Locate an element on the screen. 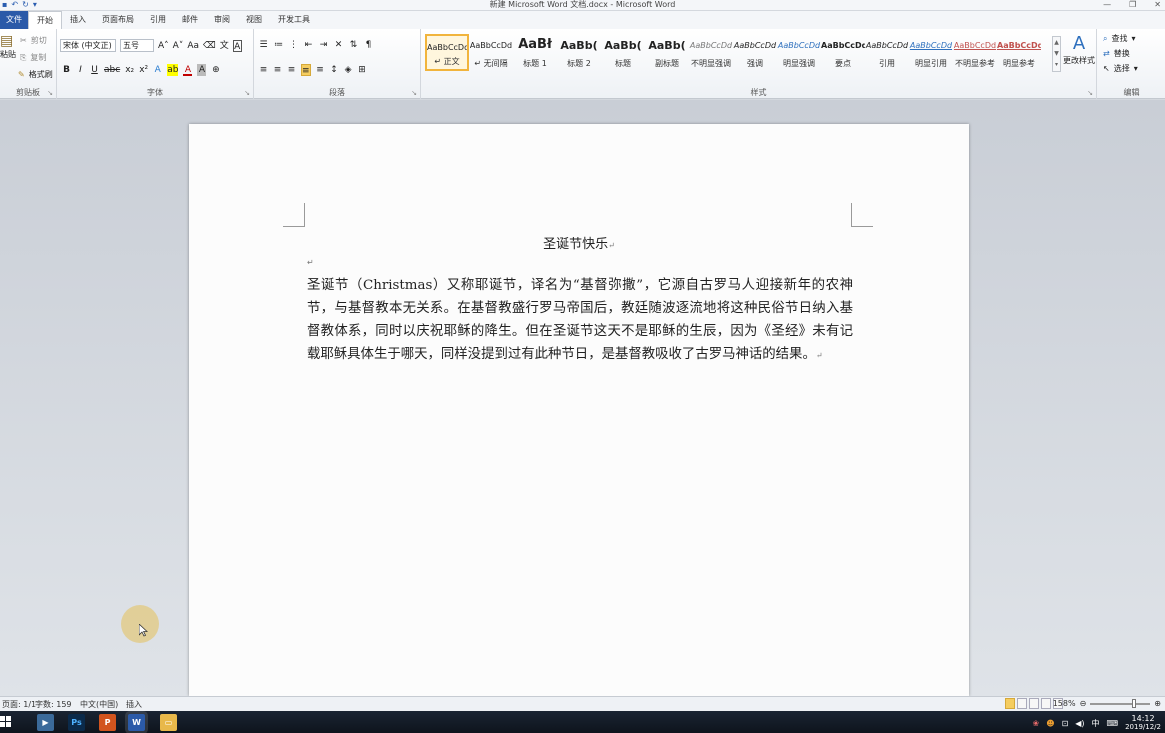  zoom-out-icon: ⊖ is located at coordinates (1083, 703).